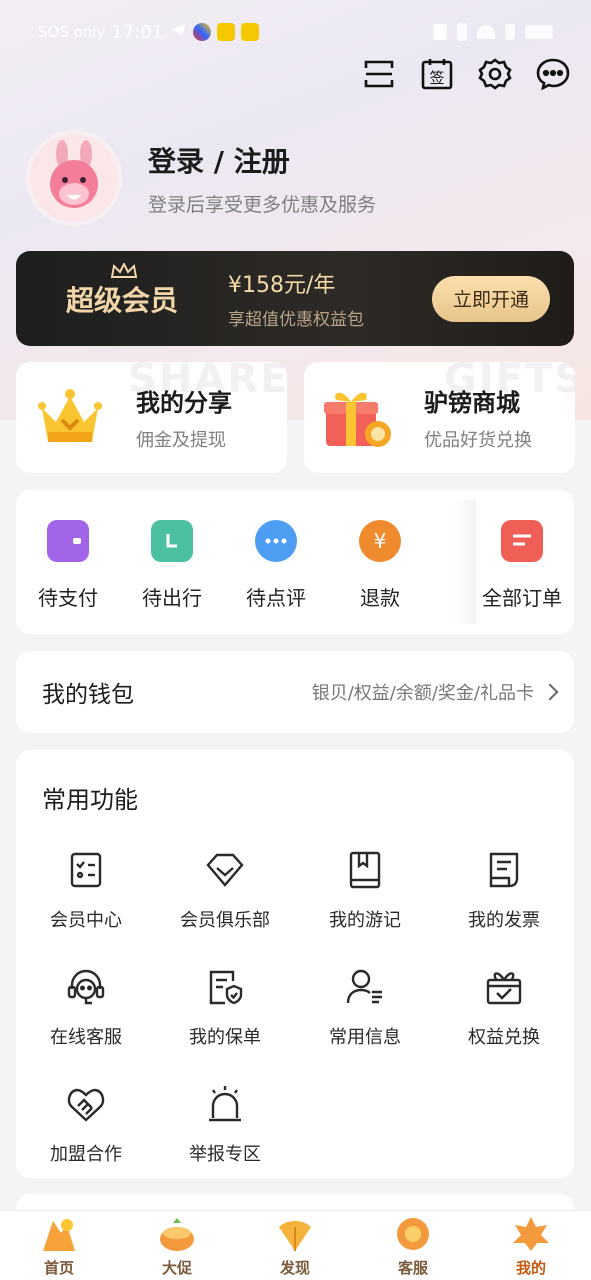  I want to click on battery-icon, so click(539, 32).